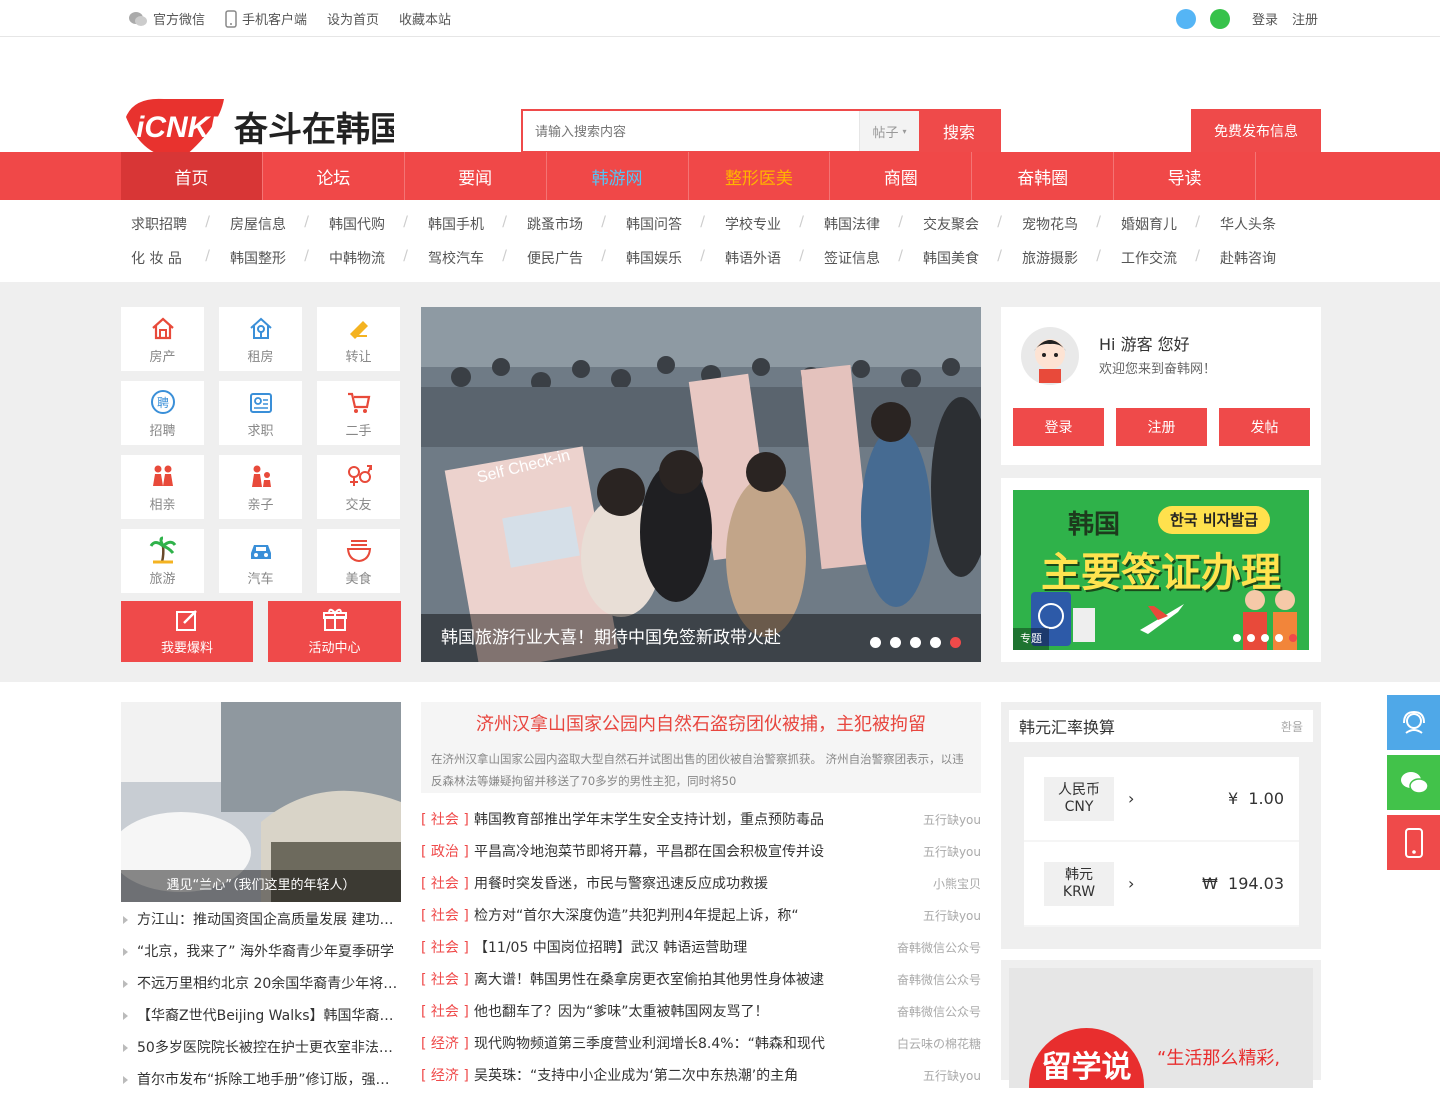 The image size is (1440, 1096). What do you see at coordinates (1185, 176) in the screenshot?
I see `nav-item: 导读` at bounding box center [1185, 176].